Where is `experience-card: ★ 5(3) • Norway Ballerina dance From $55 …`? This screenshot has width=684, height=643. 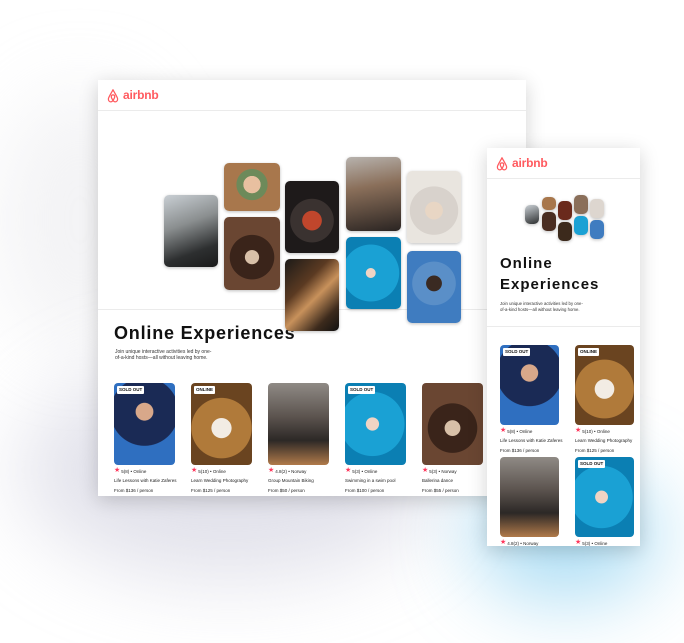 experience-card: ★ 5(3) • Norway Ballerina dance From $55 … is located at coordinates (452, 438).